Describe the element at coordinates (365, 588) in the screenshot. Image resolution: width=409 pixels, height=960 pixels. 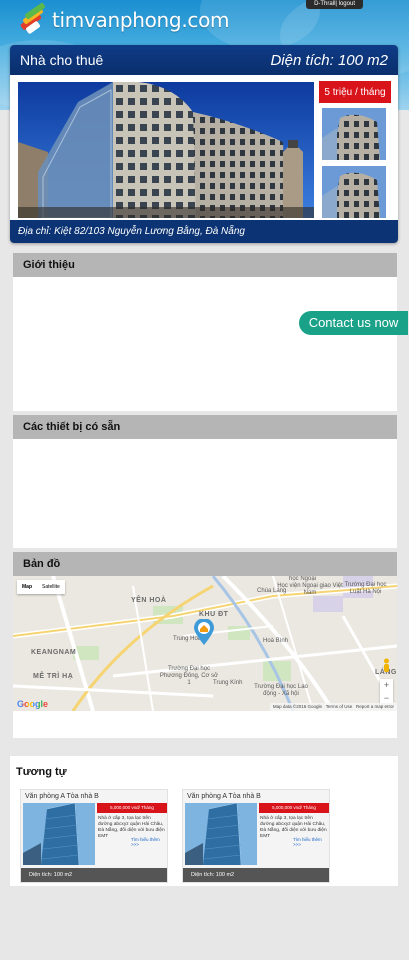
I see `map-label-dh-luat: Trường Đại học Luật Hà Nội` at that location.